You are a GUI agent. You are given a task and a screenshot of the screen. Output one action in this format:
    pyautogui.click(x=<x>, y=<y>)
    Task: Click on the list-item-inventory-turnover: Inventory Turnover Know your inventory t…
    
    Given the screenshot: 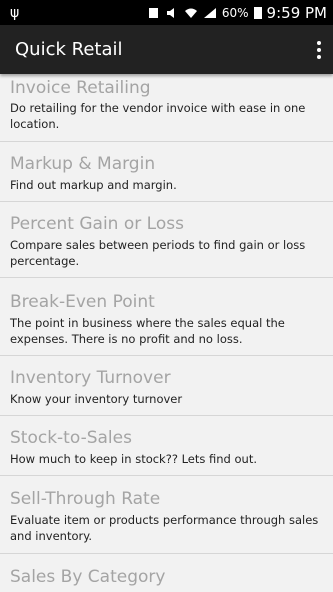 What is the action you would take?
    pyautogui.click(x=166, y=386)
    